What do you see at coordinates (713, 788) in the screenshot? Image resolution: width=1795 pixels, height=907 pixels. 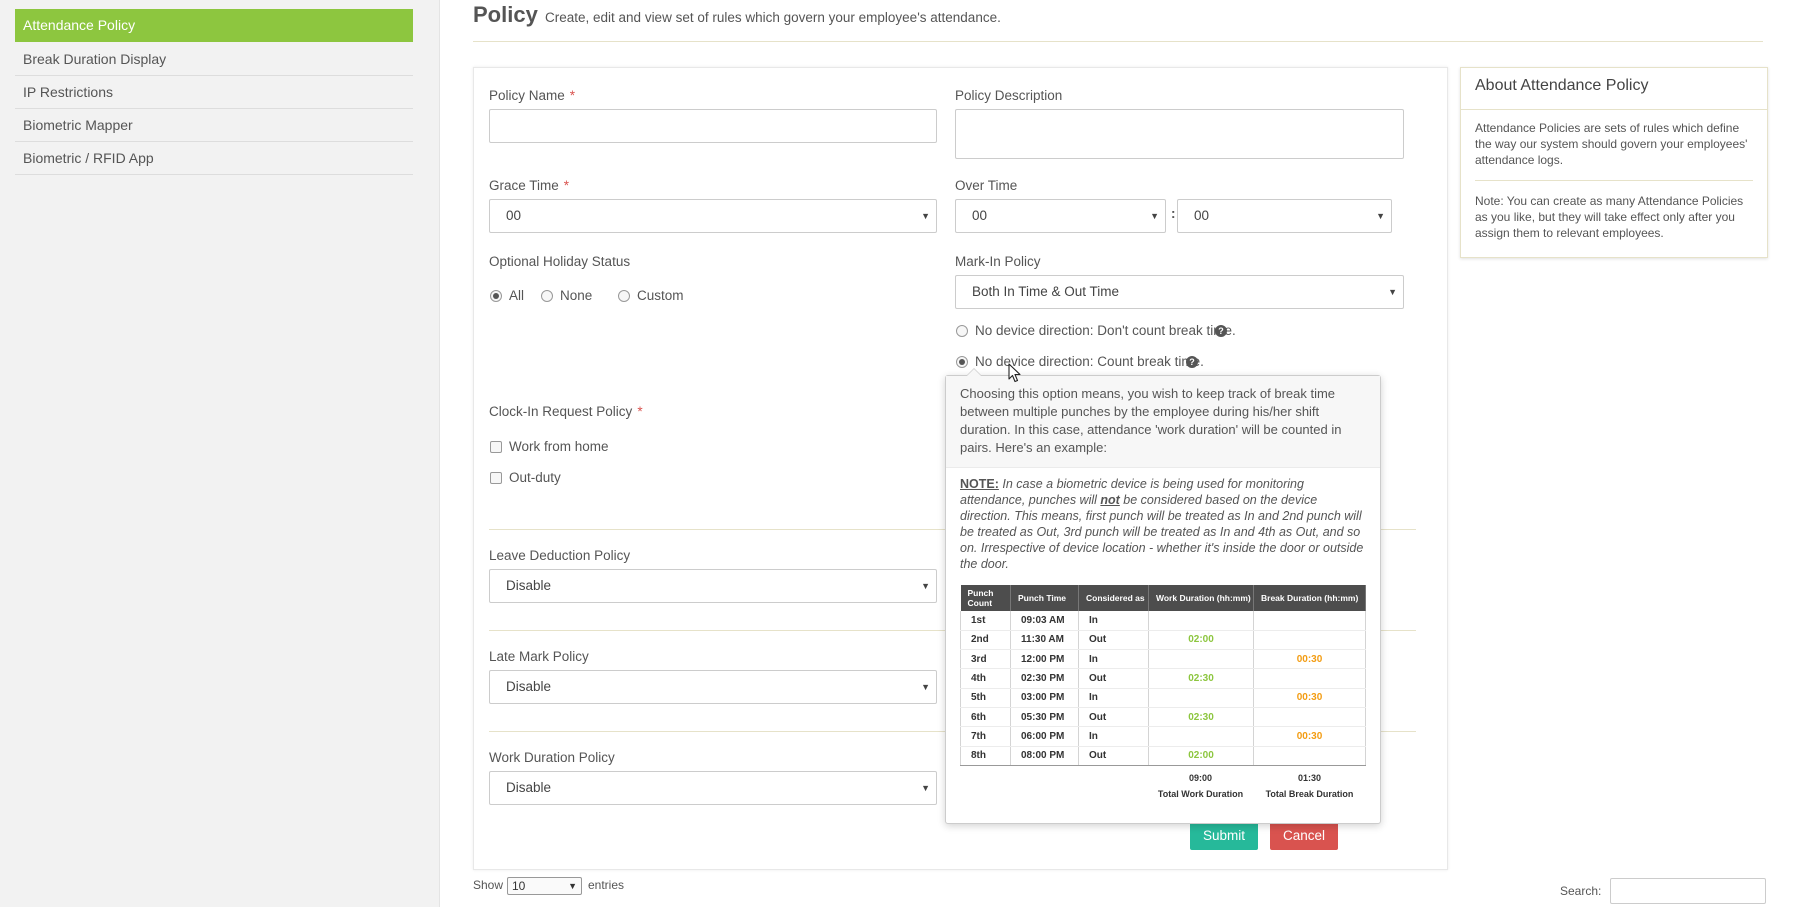 I see `work-duration-select: Disable ▼` at bounding box center [713, 788].